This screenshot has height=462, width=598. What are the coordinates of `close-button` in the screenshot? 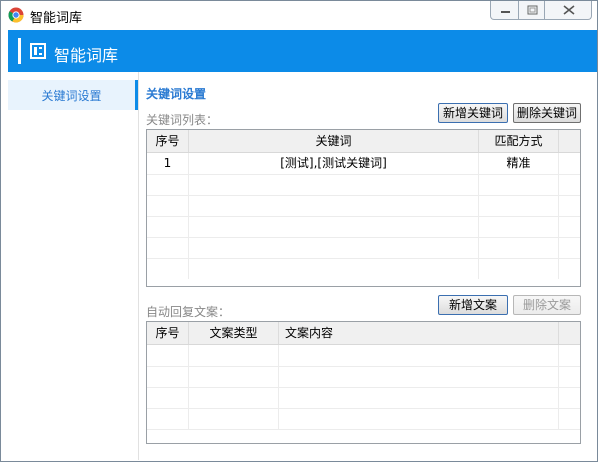 It's located at (568, 10).